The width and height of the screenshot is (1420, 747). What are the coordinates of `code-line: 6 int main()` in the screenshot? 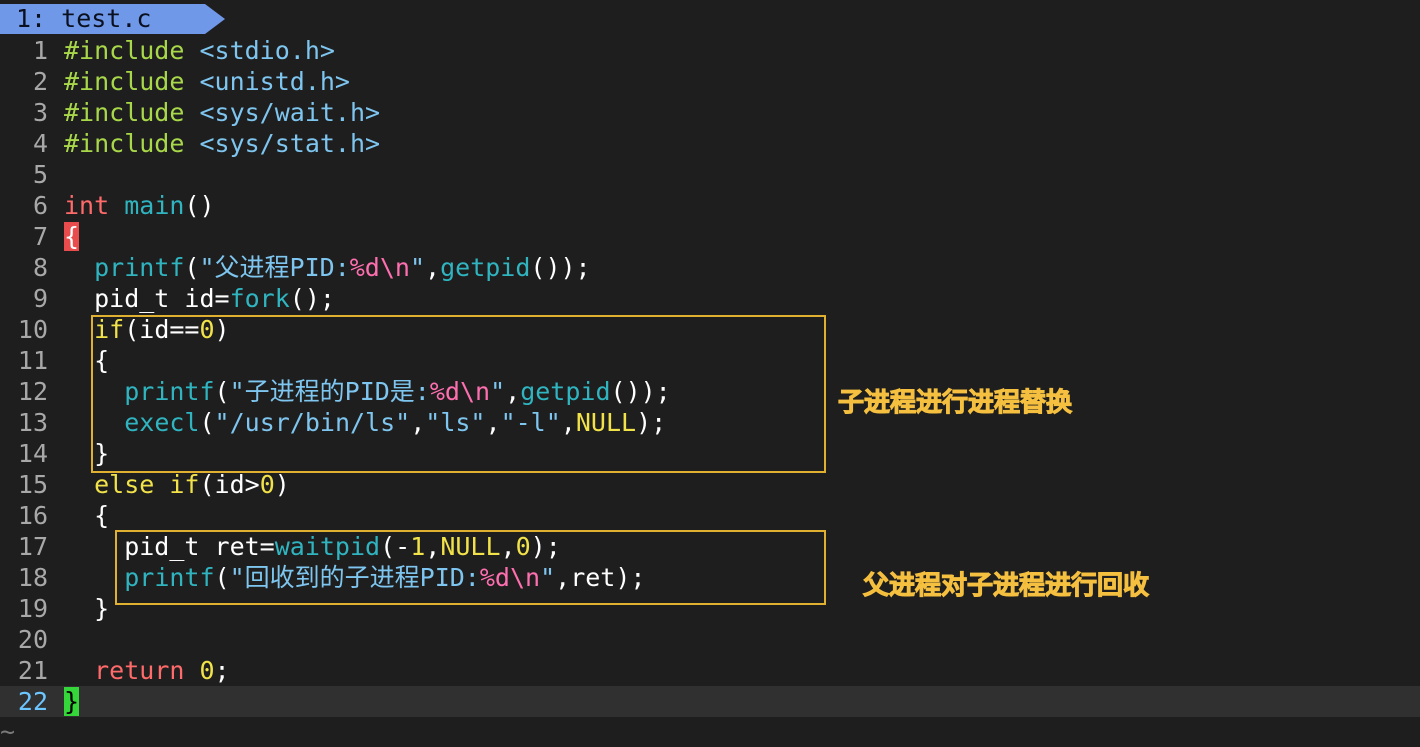 It's located at (710, 205).